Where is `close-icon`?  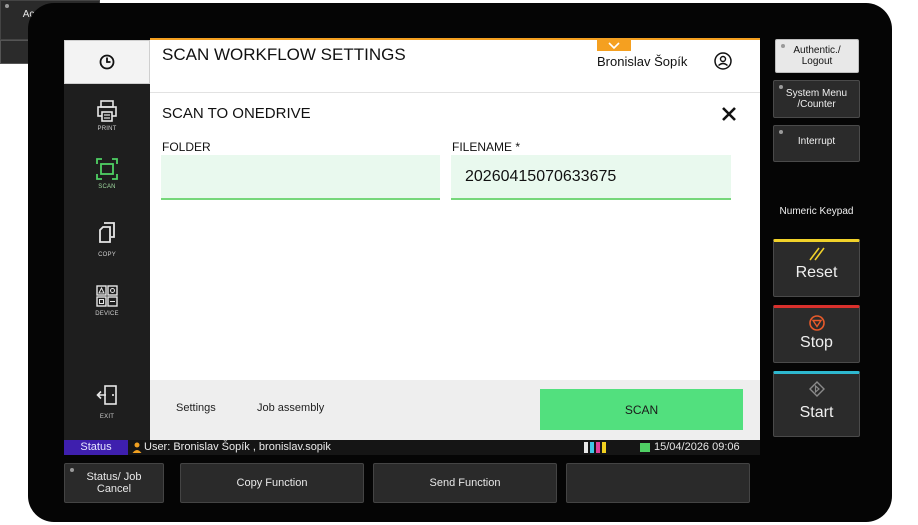
close-icon is located at coordinates (729, 114).